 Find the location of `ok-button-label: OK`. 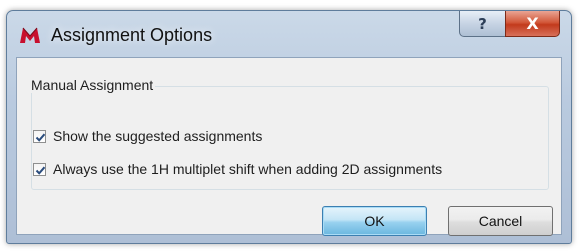

ok-button-label: OK is located at coordinates (374, 221).